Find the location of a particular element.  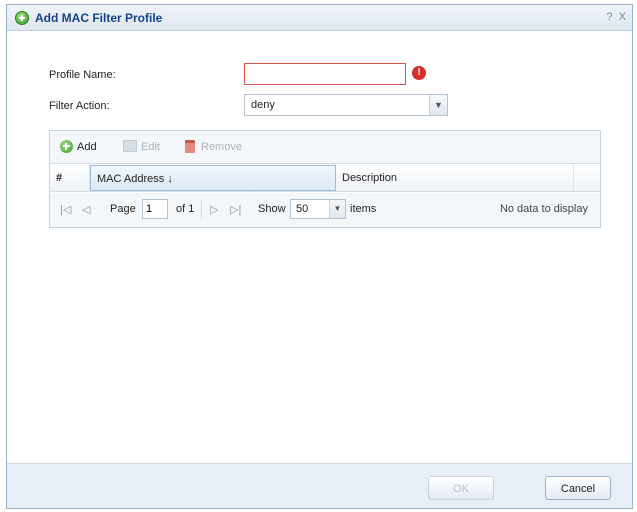

items-label: items is located at coordinates (363, 209).